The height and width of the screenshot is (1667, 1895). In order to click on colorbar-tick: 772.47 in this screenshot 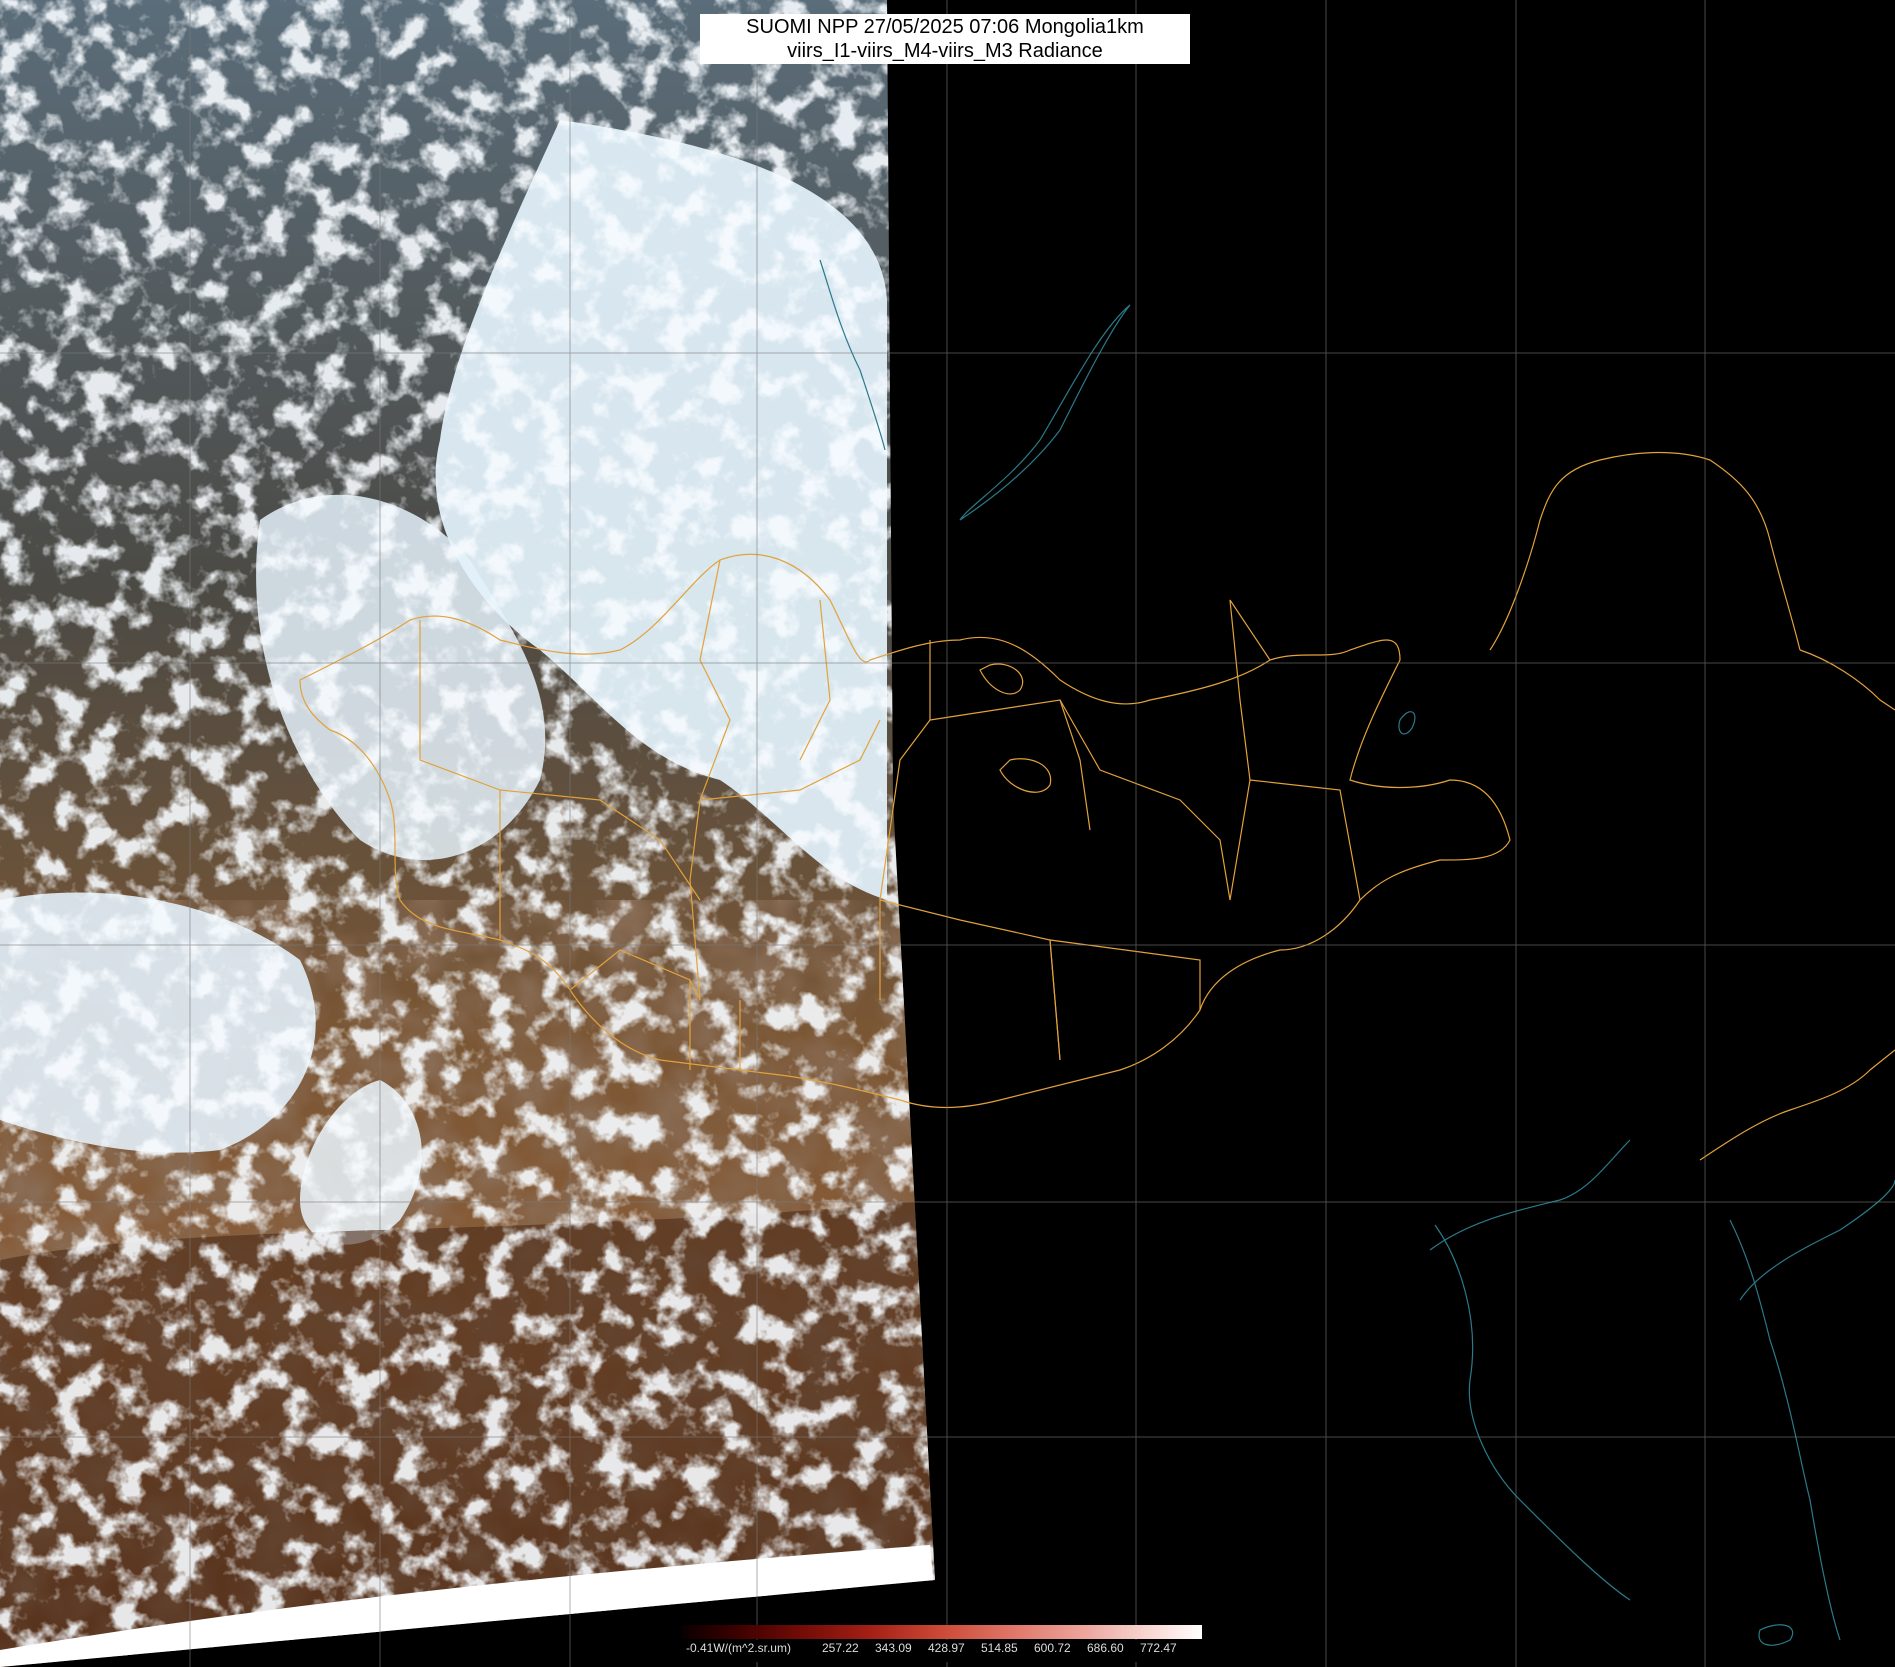, I will do `click(1158, 1648)`.